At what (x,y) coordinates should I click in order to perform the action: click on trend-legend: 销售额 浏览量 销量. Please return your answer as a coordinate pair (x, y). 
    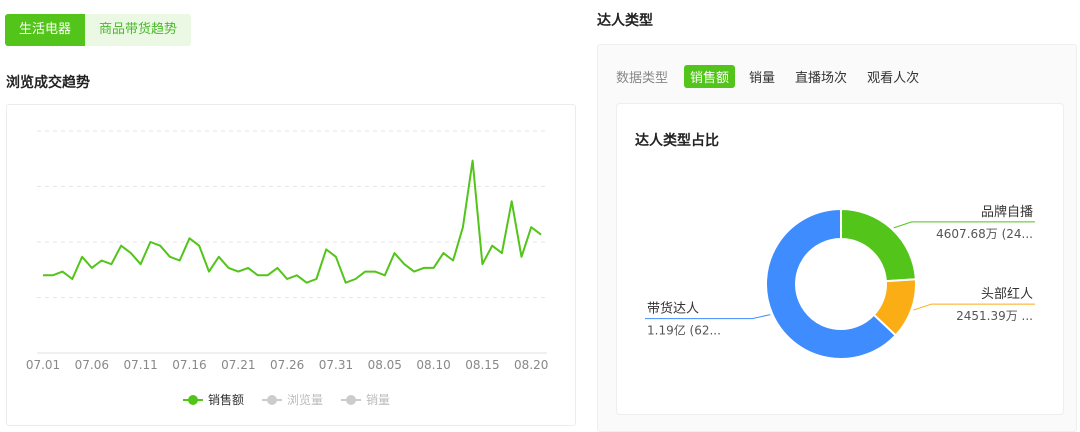
    Looking at the image, I should click on (286, 399).